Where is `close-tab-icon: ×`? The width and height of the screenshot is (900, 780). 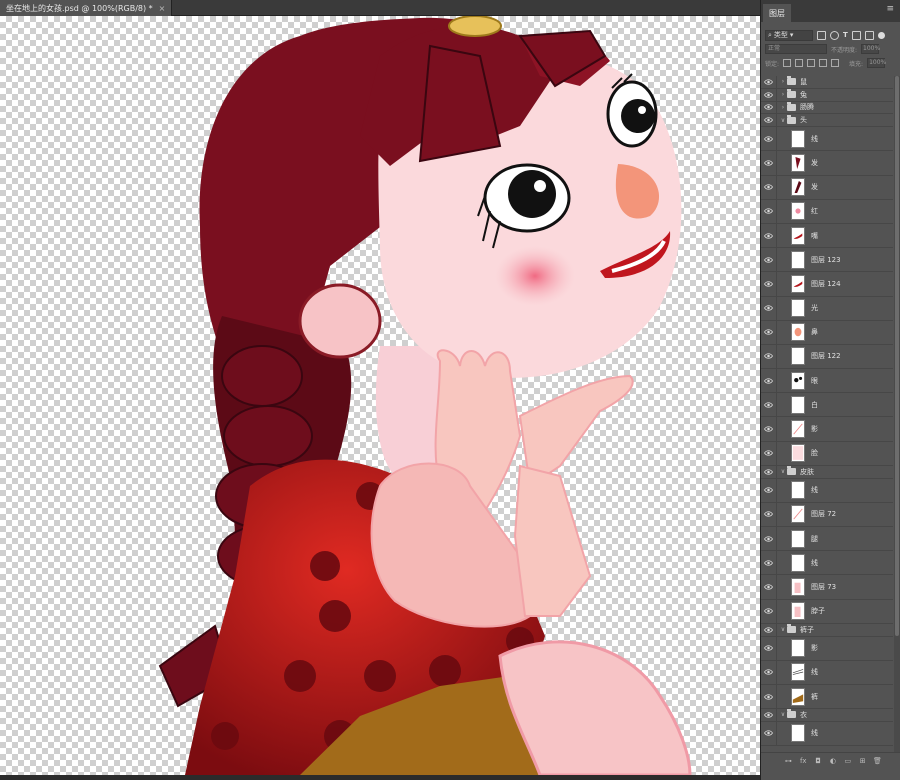 close-tab-icon: × is located at coordinates (162, 8).